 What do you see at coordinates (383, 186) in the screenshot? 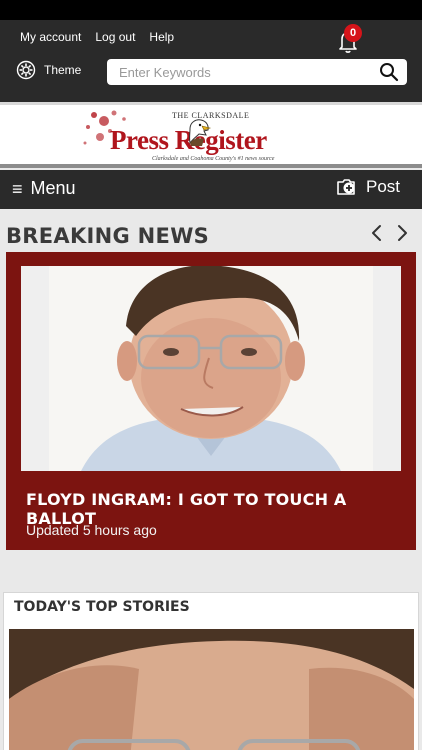
I see `post-label: Post` at bounding box center [383, 186].